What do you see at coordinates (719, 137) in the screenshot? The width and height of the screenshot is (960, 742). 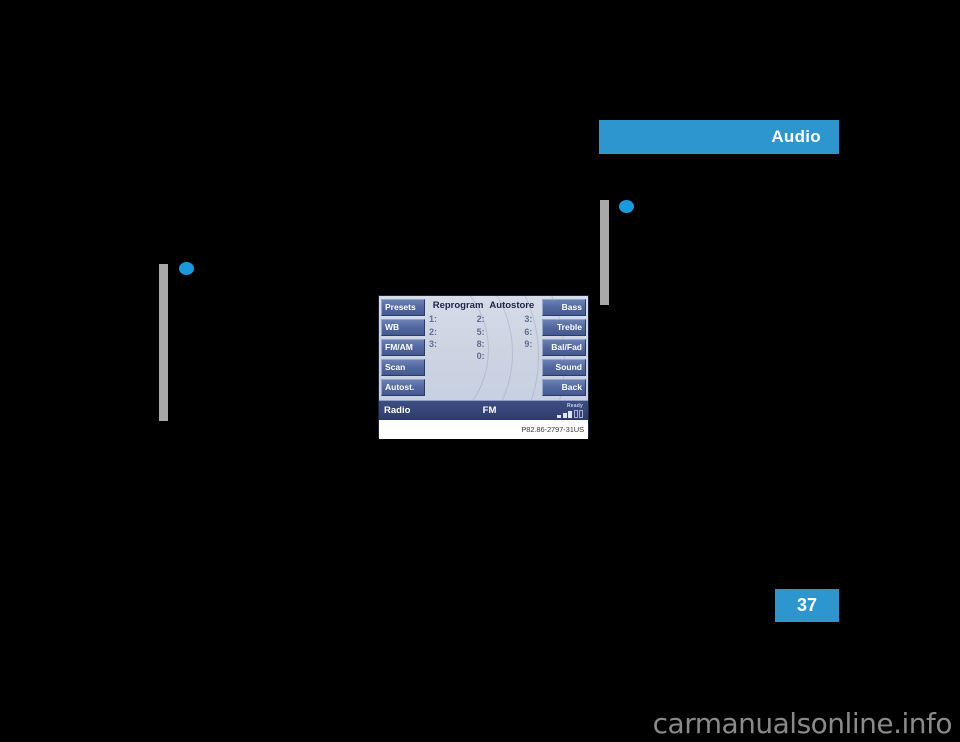 I see `section-header: Audio` at bounding box center [719, 137].